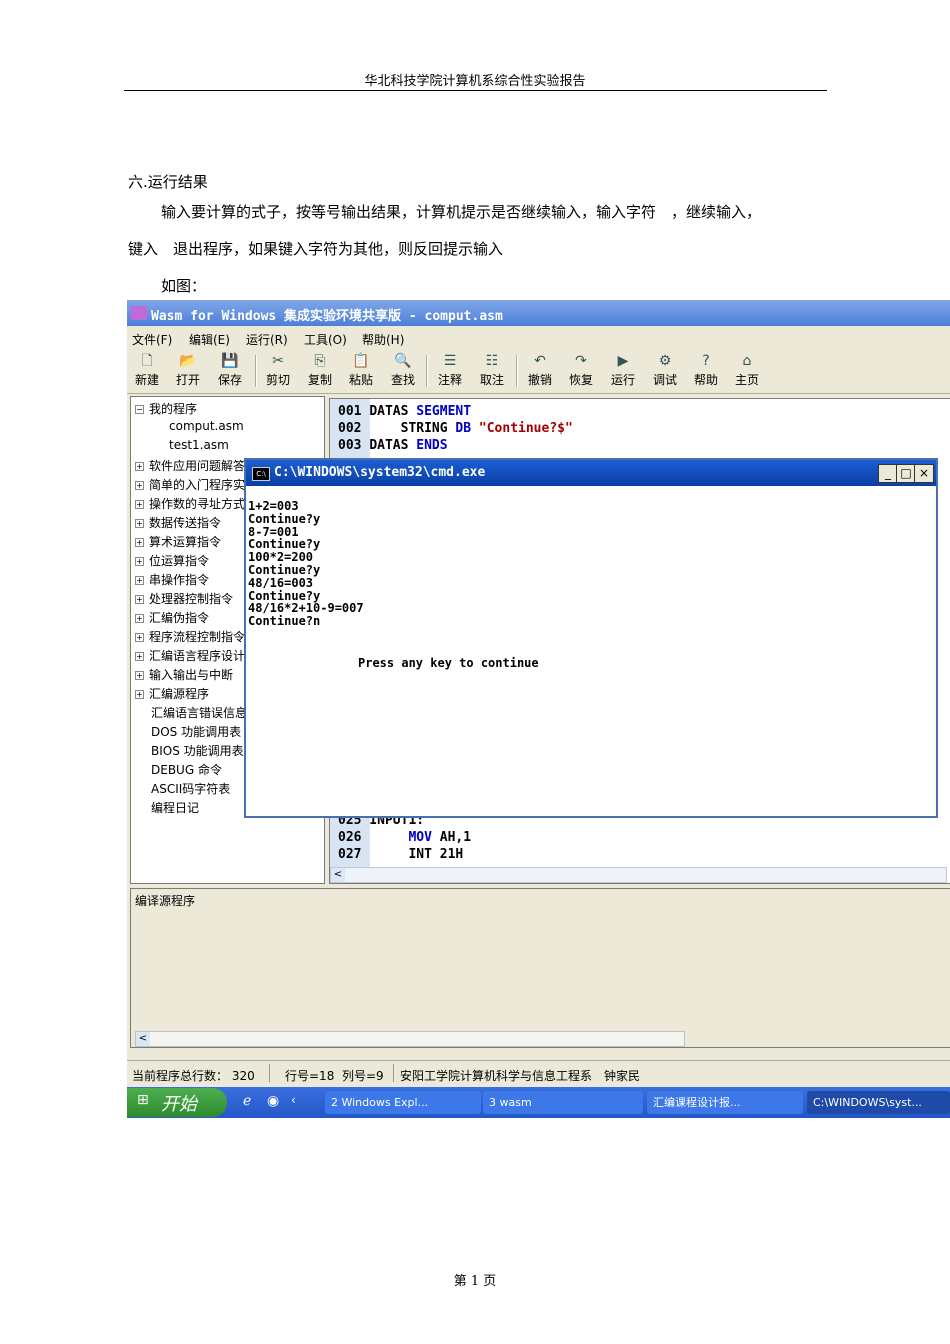 This screenshot has height=1344, width=950. What do you see at coordinates (888, 473) in the screenshot?
I see `minimize-button: _` at bounding box center [888, 473].